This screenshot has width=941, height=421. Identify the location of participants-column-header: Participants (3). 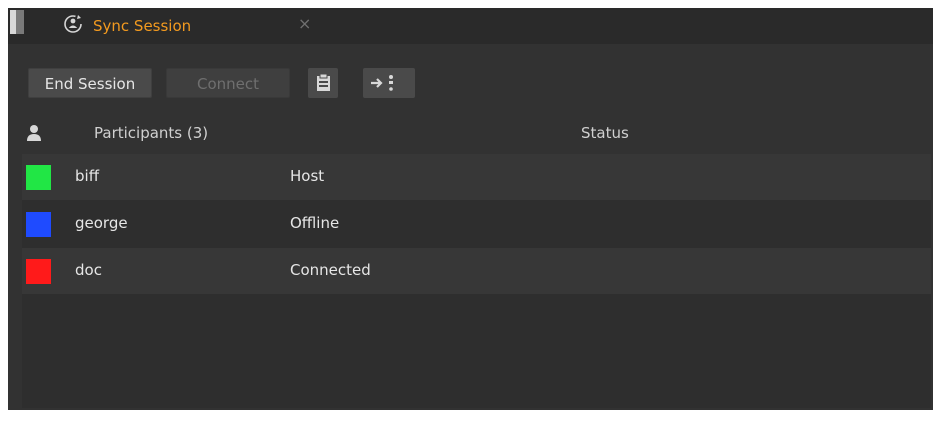
(151, 133).